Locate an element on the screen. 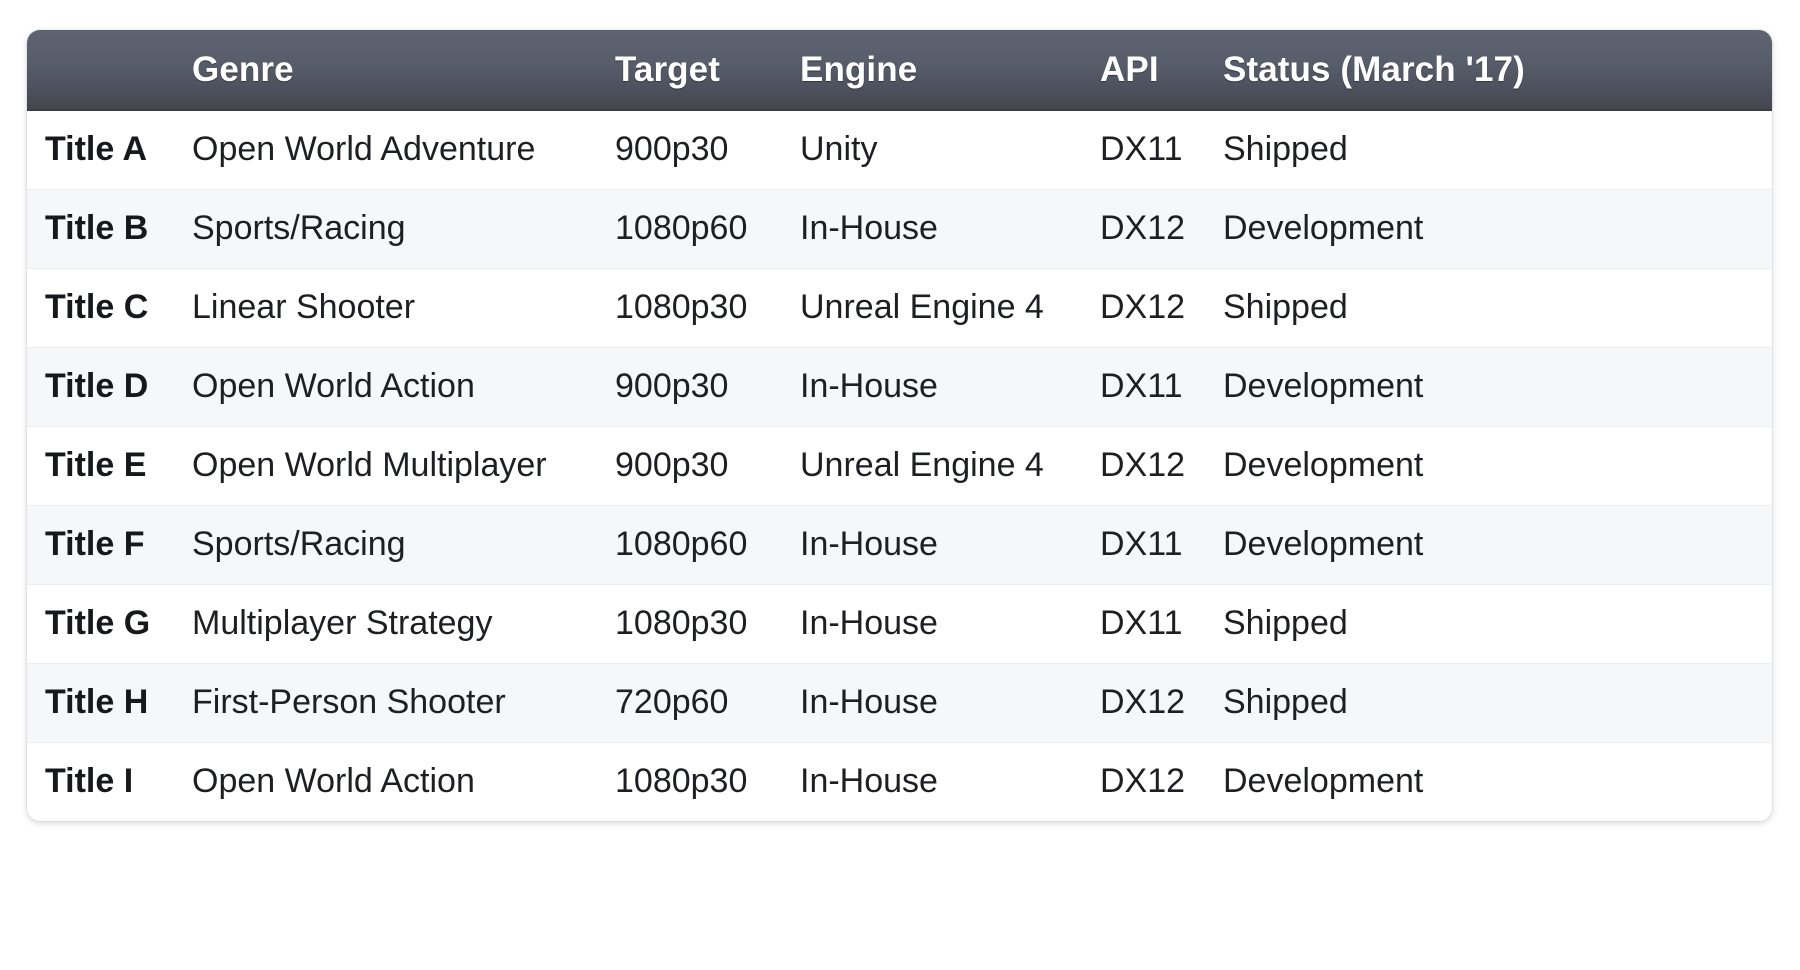 This screenshot has height=970, width=1800. cell-title: Title H is located at coordinates (109, 702).